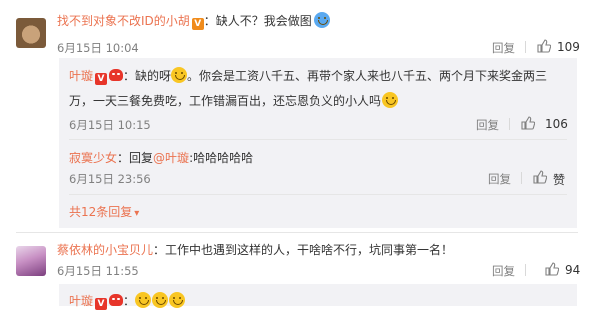 The image size is (595, 310). Describe the element at coordinates (153, 76) in the screenshot. I see `reply-text-part: 缺的呀` at that location.